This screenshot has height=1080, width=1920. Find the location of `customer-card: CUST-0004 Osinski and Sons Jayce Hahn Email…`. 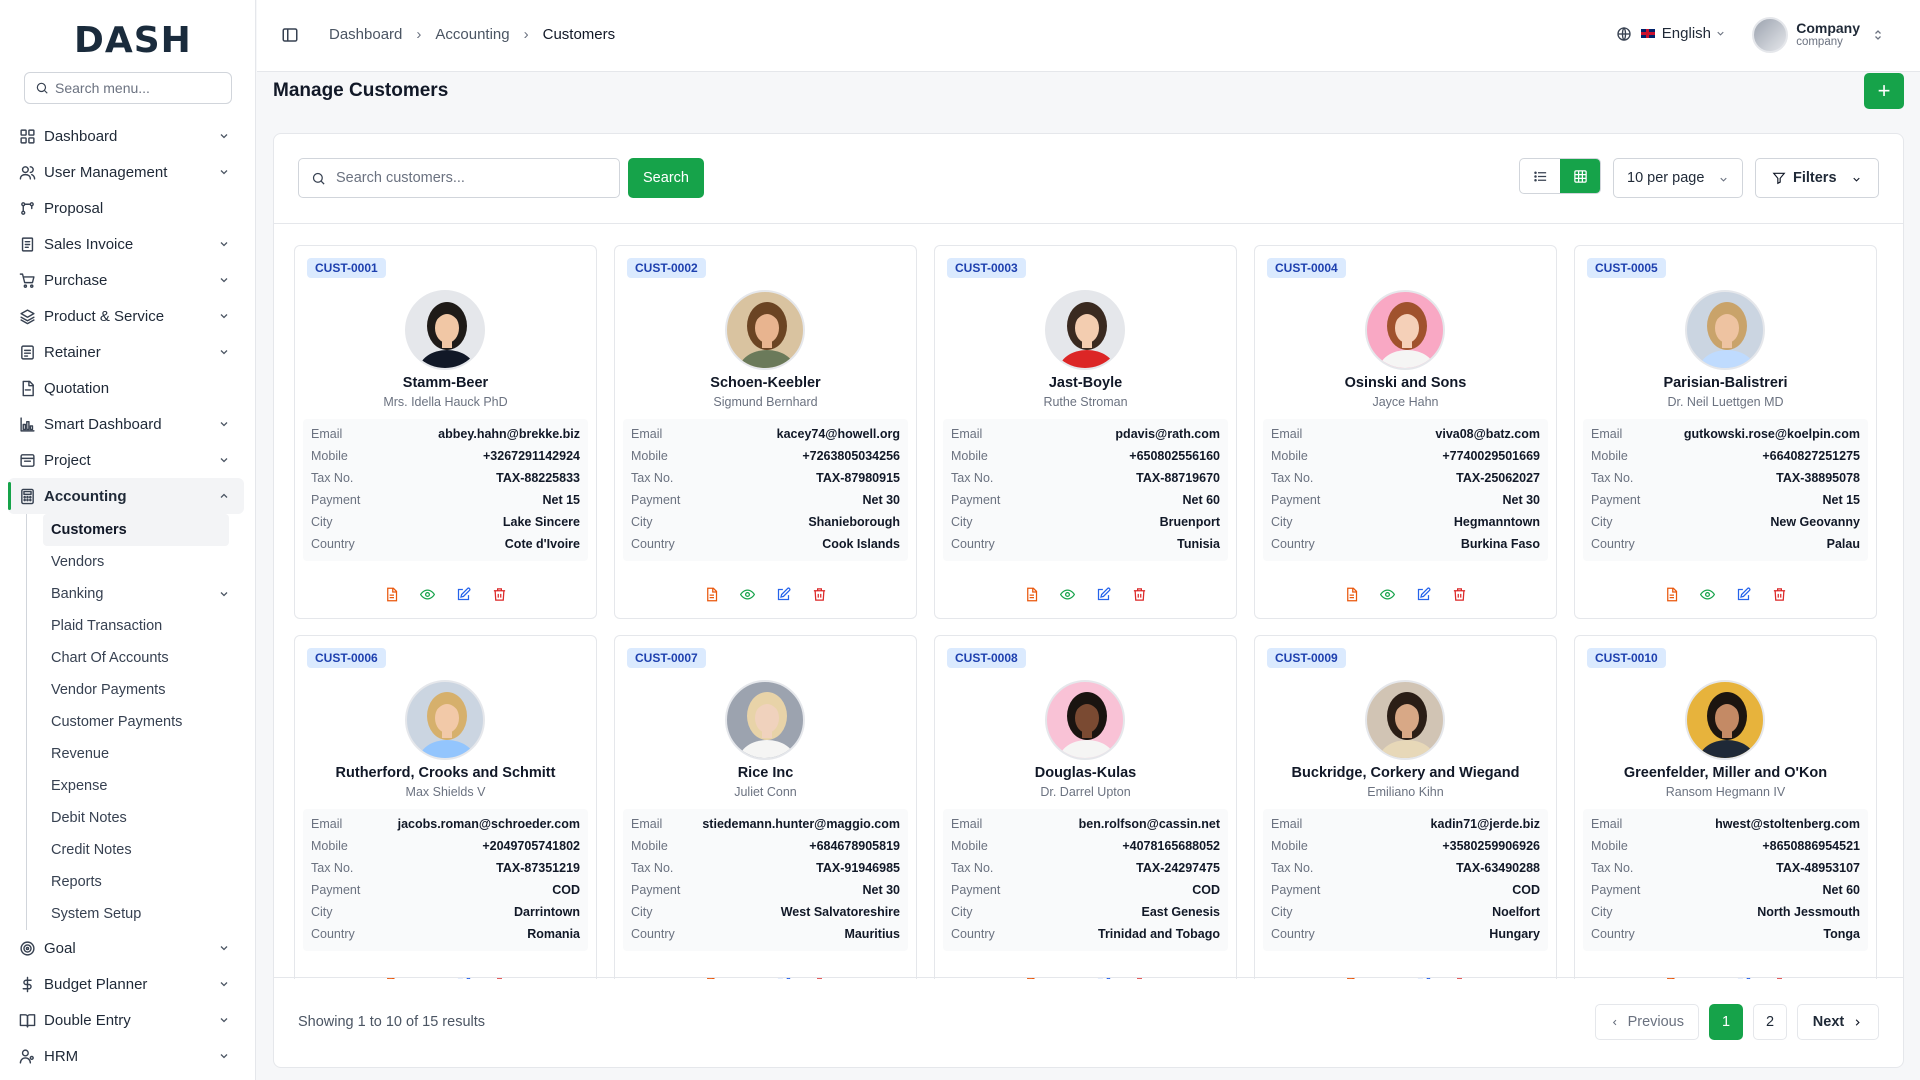

customer-card: CUST-0004 Osinski and Sons Jayce Hahn Email… is located at coordinates (1405, 432).